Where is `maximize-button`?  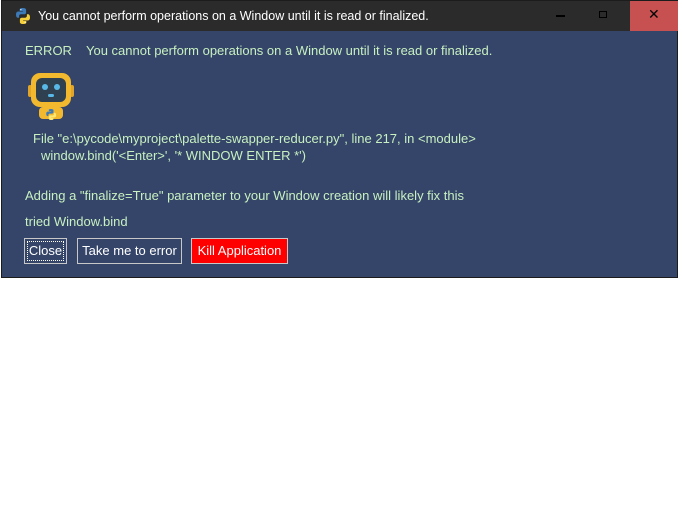 maximize-button is located at coordinates (604, 16).